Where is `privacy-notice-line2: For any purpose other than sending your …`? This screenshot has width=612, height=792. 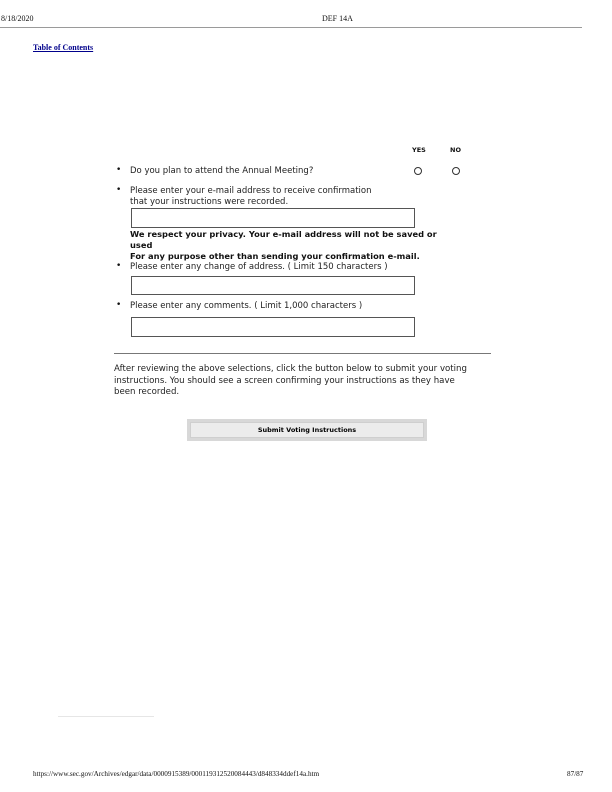
privacy-notice-line2: For any purpose other than sending your … is located at coordinates (275, 256).